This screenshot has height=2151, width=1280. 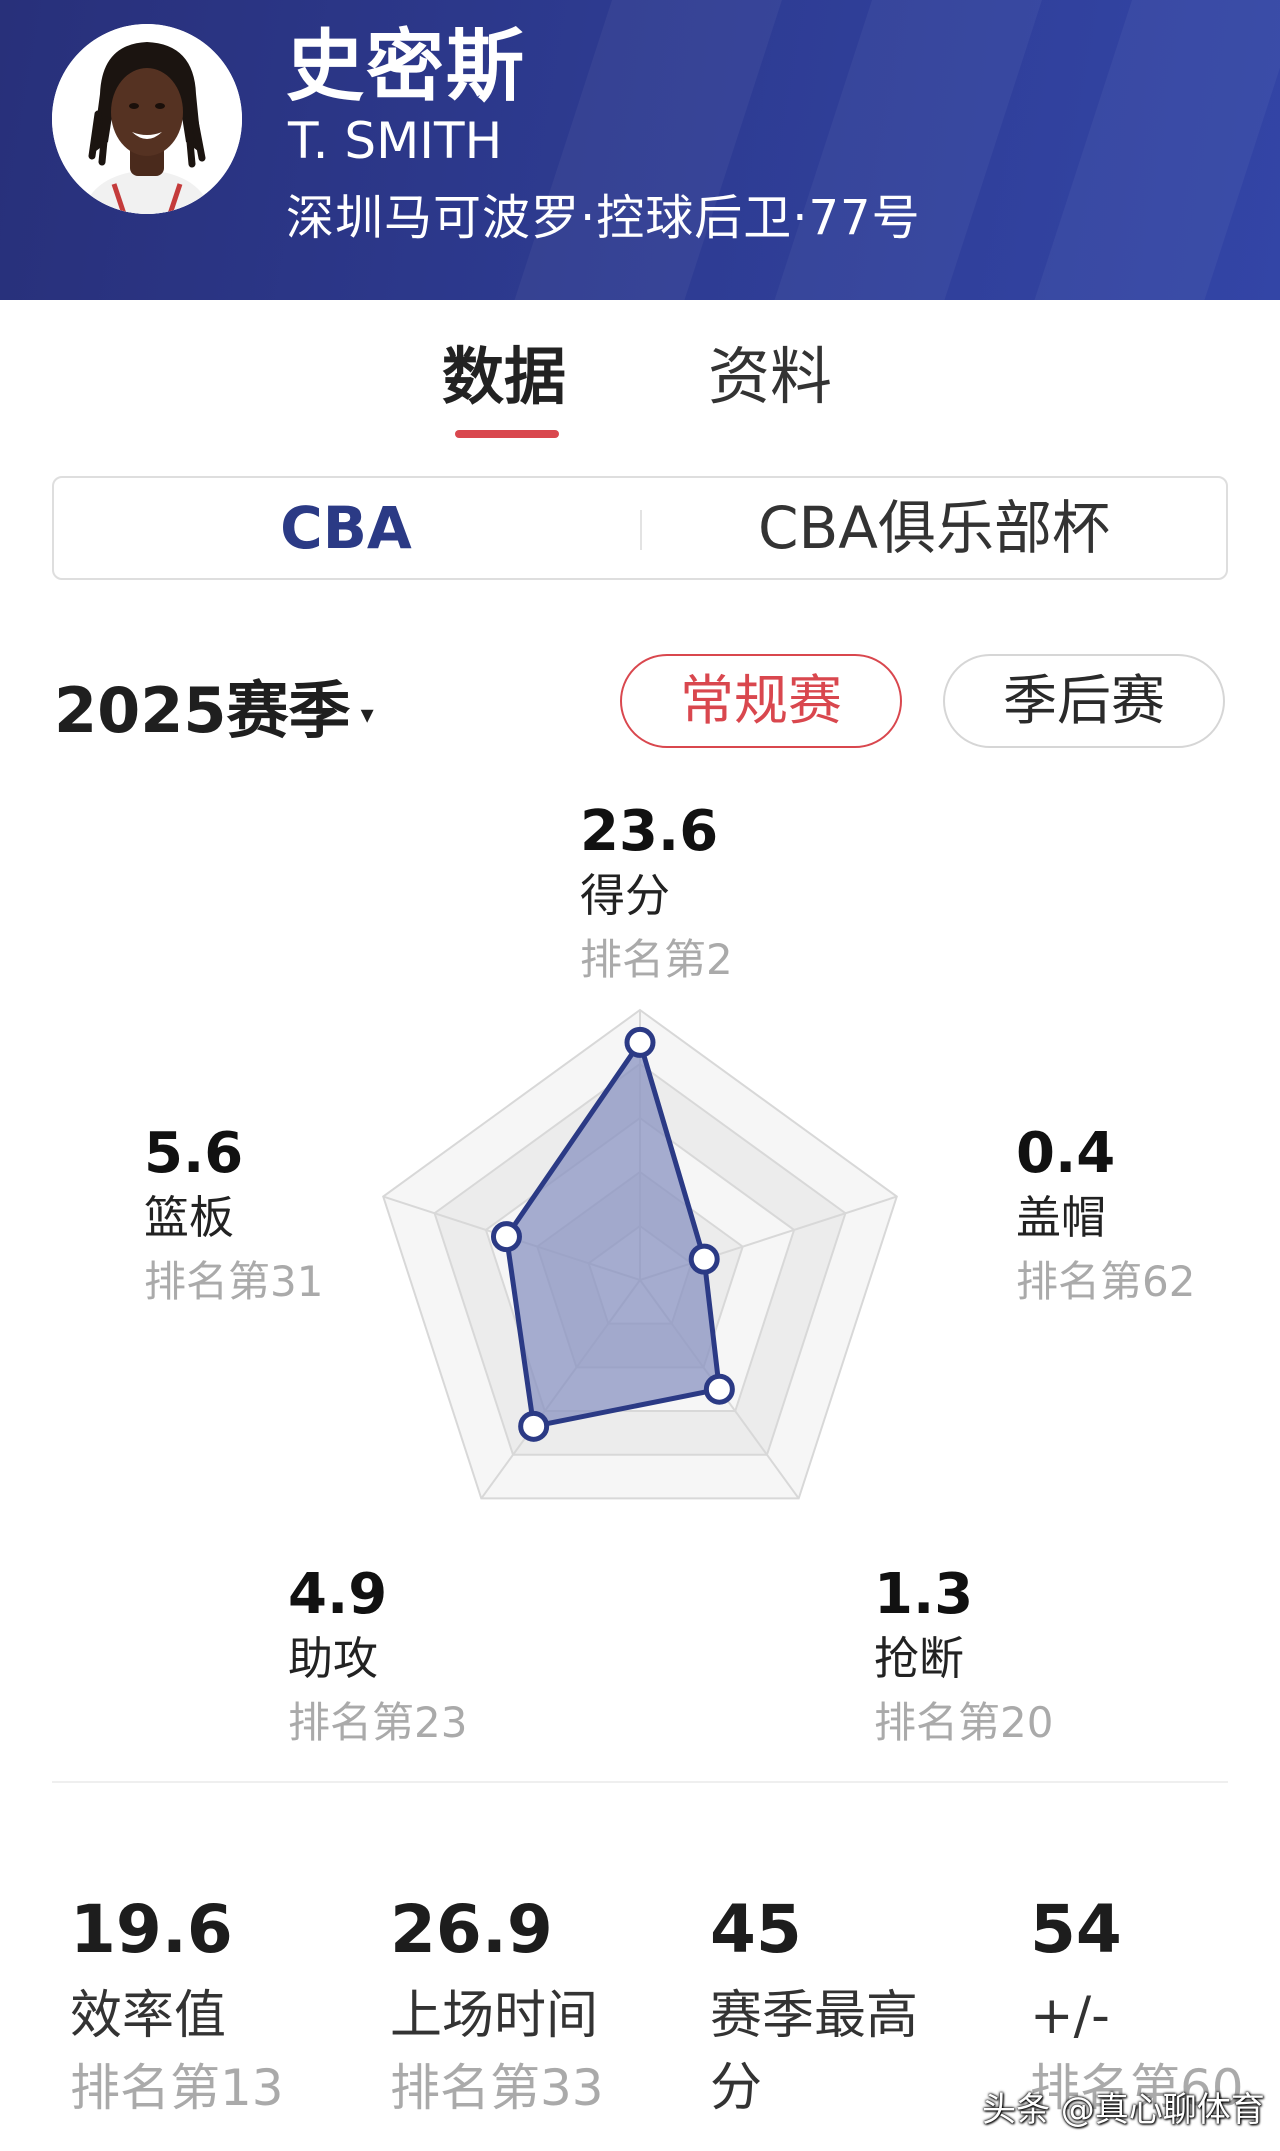 What do you see at coordinates (640, 1782) in the screenshot?
I see `section-divider` at bounding box center [640, 1782].